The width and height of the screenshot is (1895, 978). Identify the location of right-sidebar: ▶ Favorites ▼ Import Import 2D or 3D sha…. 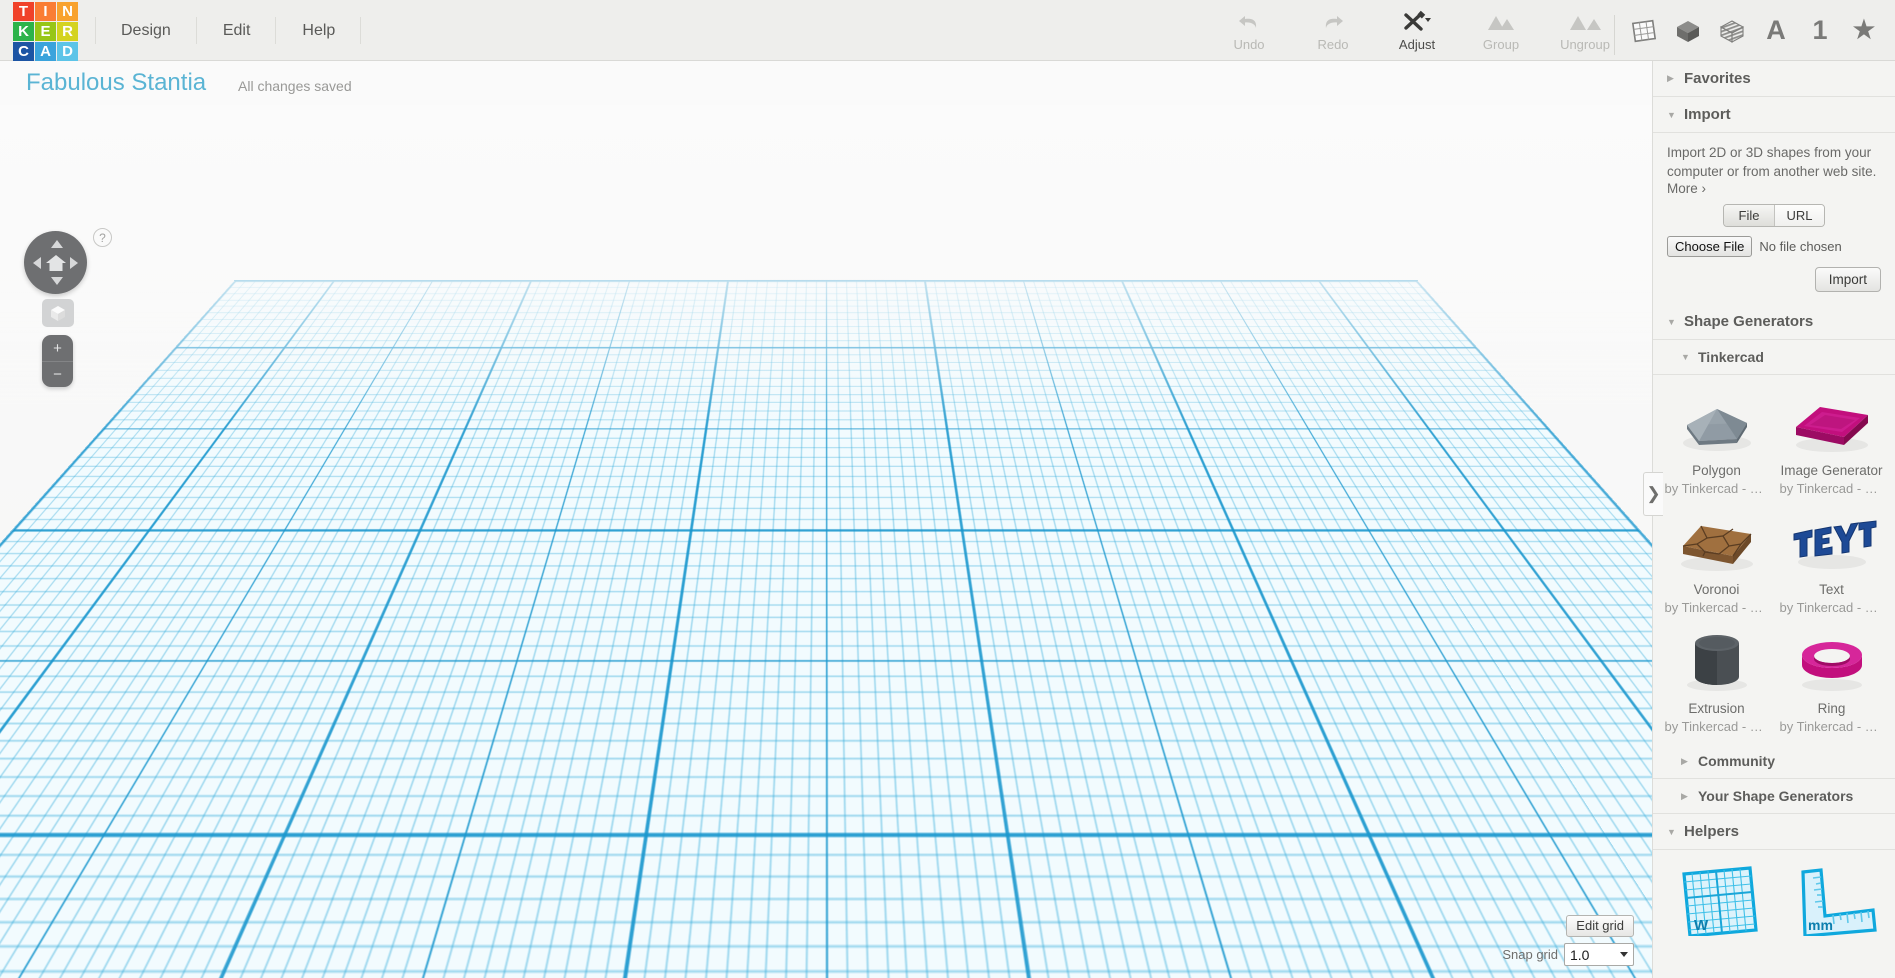
(1773, 519).